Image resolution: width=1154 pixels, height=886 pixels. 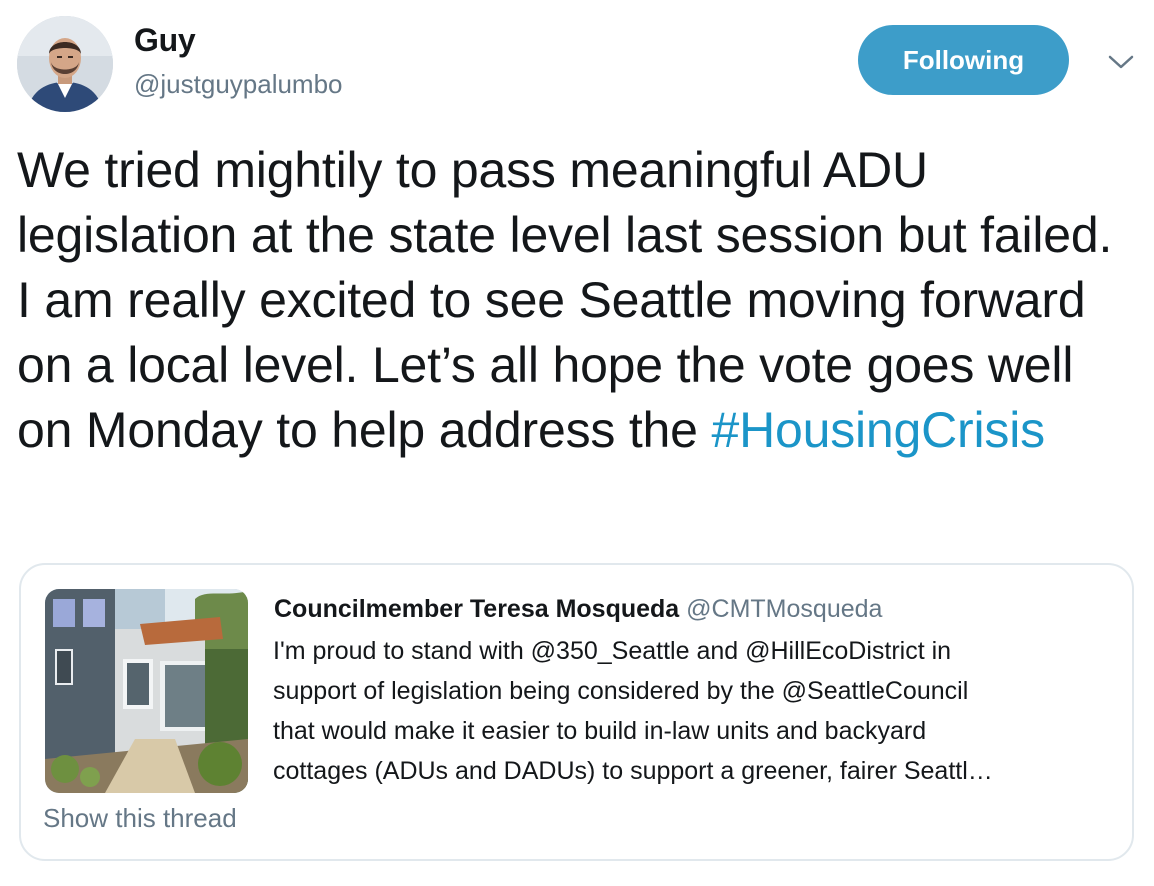 I want to click on quoted-handle: @CMTMosqueda, so click(x=784, y=609).